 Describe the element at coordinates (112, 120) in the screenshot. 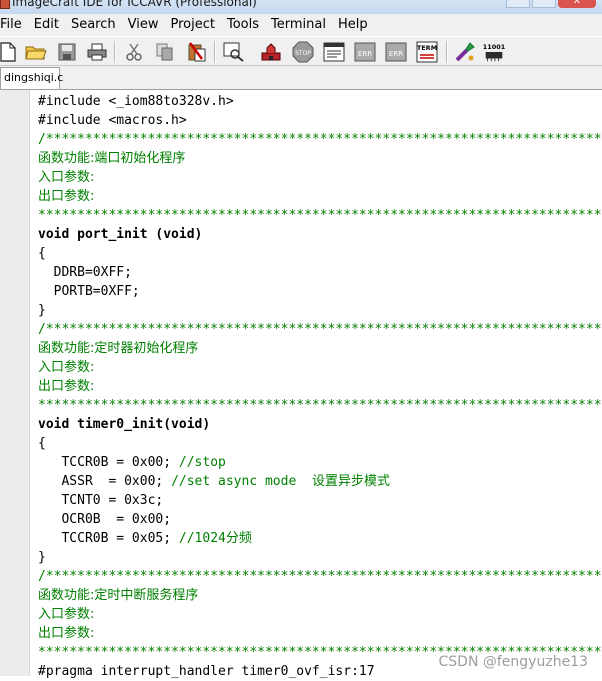

I see `code-line: #include <macros.h>` at that location.